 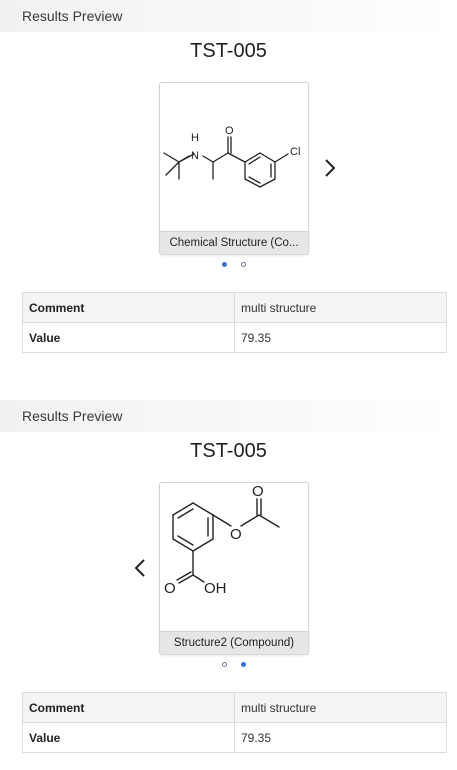 I want to click on hydroxyl-label: OH, so click(x=215, y=588).